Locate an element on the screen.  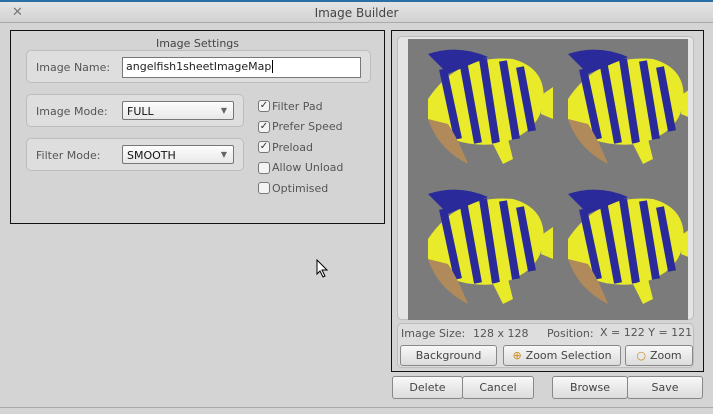
checkbox-allow-unload: Allow Unload is located at coordinates (300, 168).